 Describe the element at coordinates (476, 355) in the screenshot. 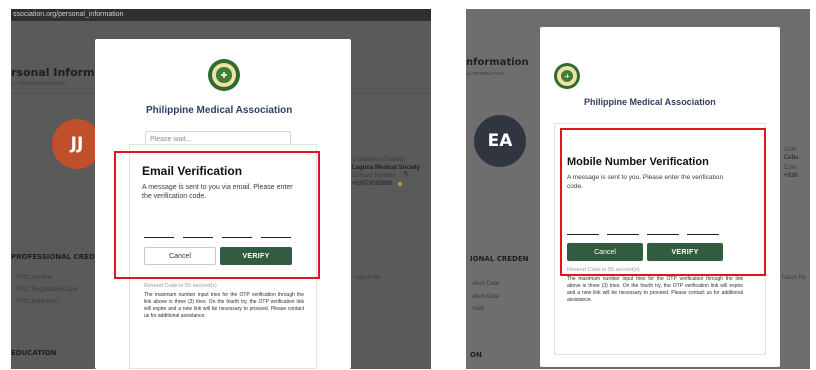

I see `section-bottom: ON` at that location.